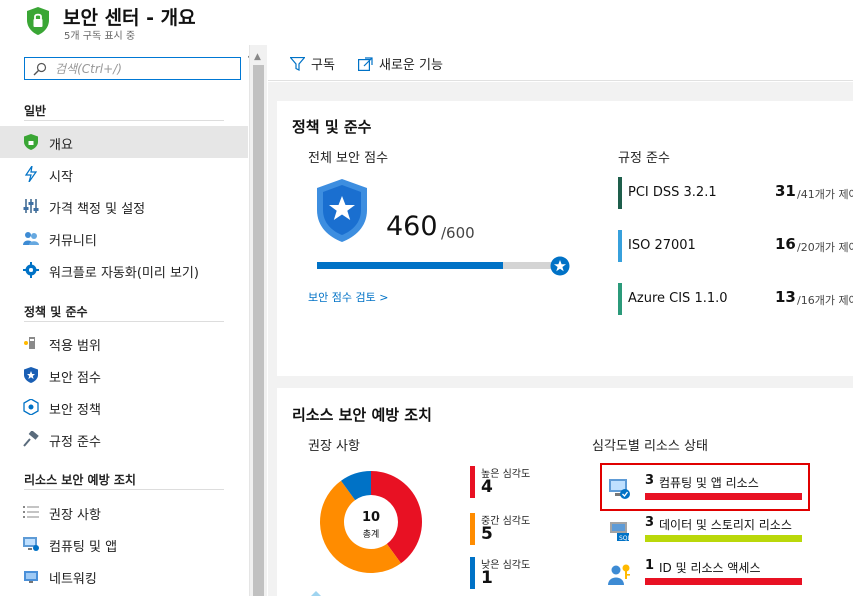 The width and height of the screenshot is (853, 596). Describe the element at coordinates (31, 407) in the screenshot. I see `policy-icon` at that location.